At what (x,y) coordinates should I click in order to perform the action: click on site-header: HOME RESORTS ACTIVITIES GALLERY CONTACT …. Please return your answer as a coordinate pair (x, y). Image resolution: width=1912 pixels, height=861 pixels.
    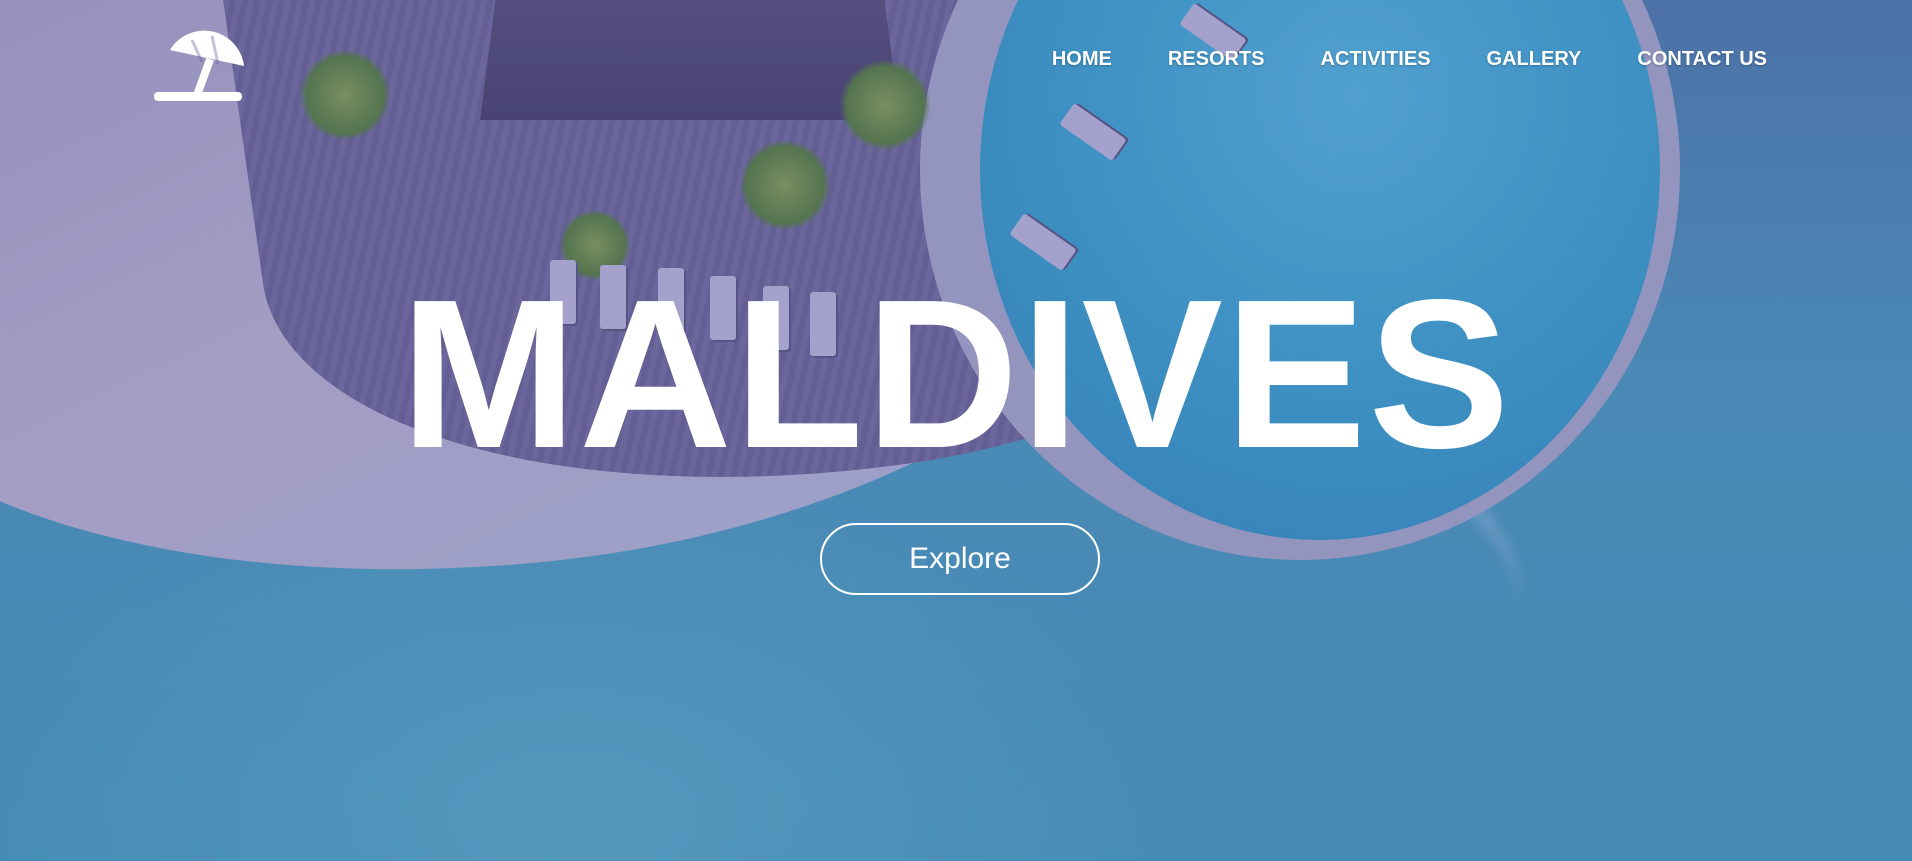
    Looking at the image, I should click on (956, 55).